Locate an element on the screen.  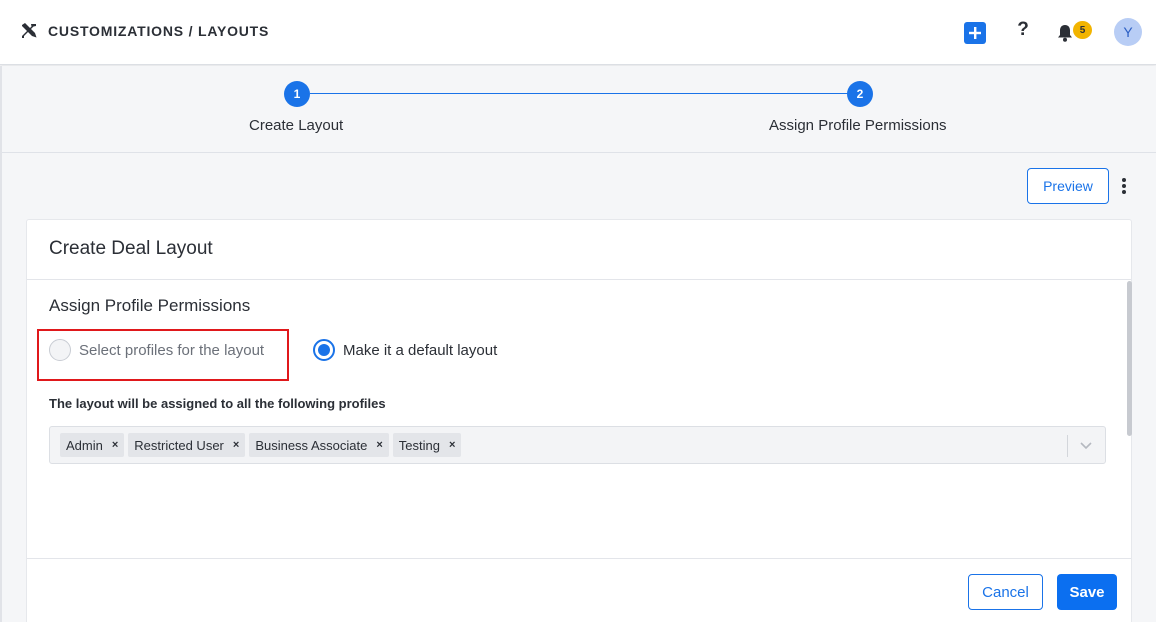
left-edge-divider is located at coordinates (1, 344).